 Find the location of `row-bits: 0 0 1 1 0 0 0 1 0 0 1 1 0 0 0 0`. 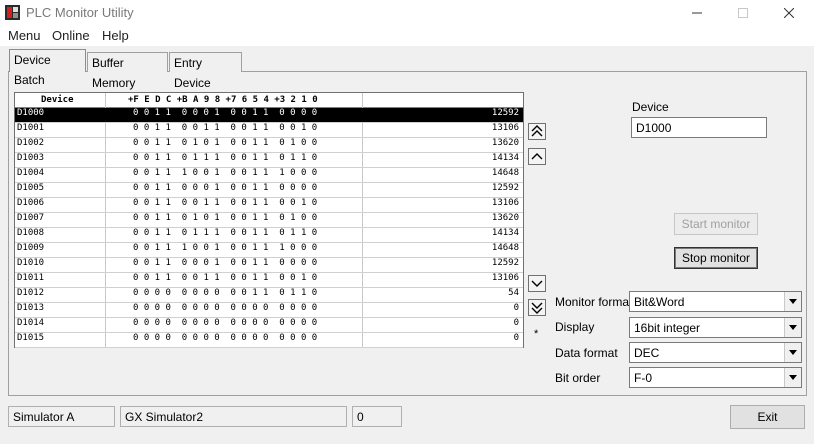

row-bits: 0 0 1 1 0 0 0 1 0 0 1 1 0 0 0 0 is located at coordinates (225, 113).